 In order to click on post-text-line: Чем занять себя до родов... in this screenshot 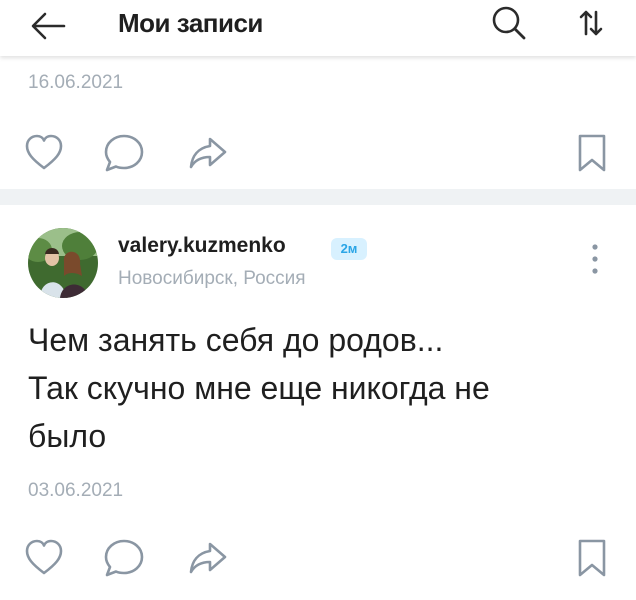, I will do `click(236, 340)`.